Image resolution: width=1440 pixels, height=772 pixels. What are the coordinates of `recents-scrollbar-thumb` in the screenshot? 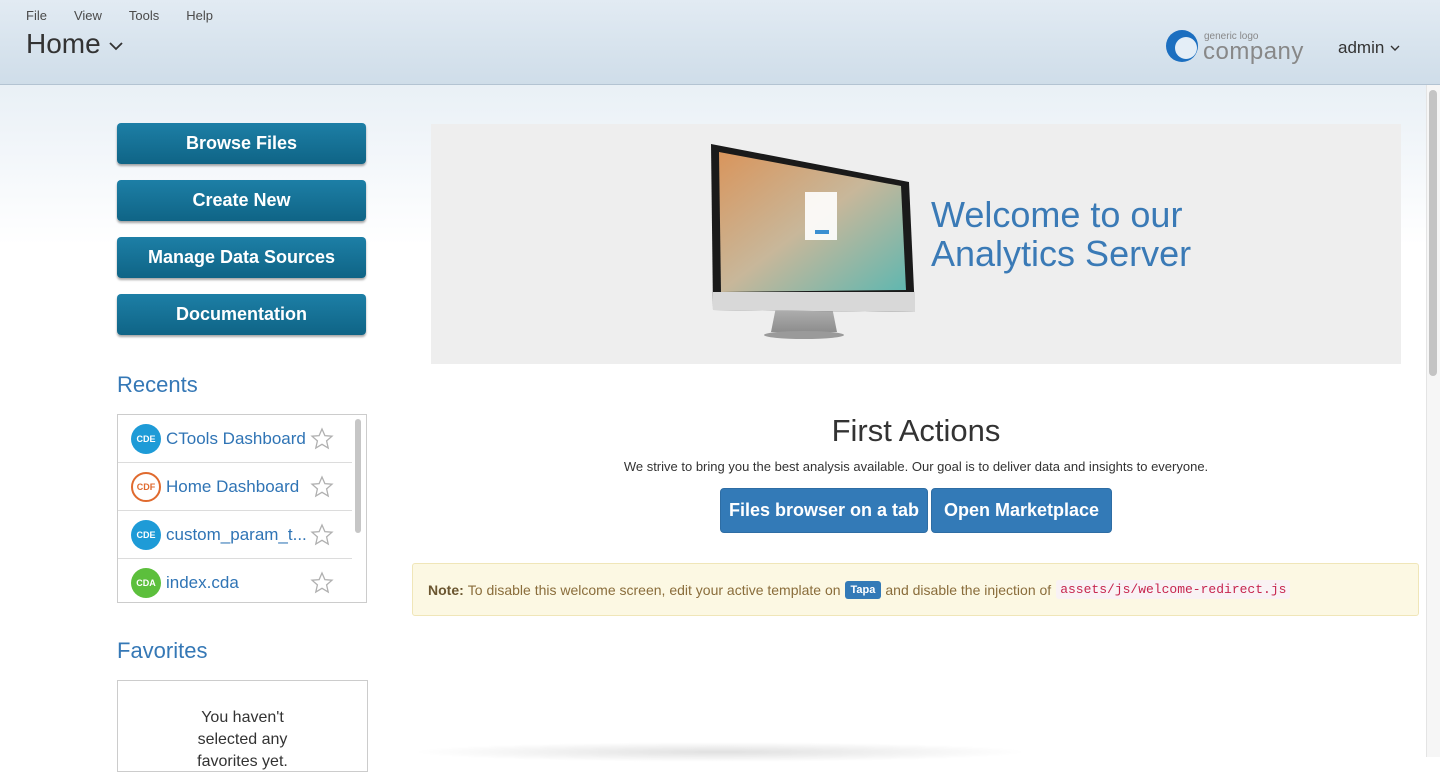 It's located at (358, 476).